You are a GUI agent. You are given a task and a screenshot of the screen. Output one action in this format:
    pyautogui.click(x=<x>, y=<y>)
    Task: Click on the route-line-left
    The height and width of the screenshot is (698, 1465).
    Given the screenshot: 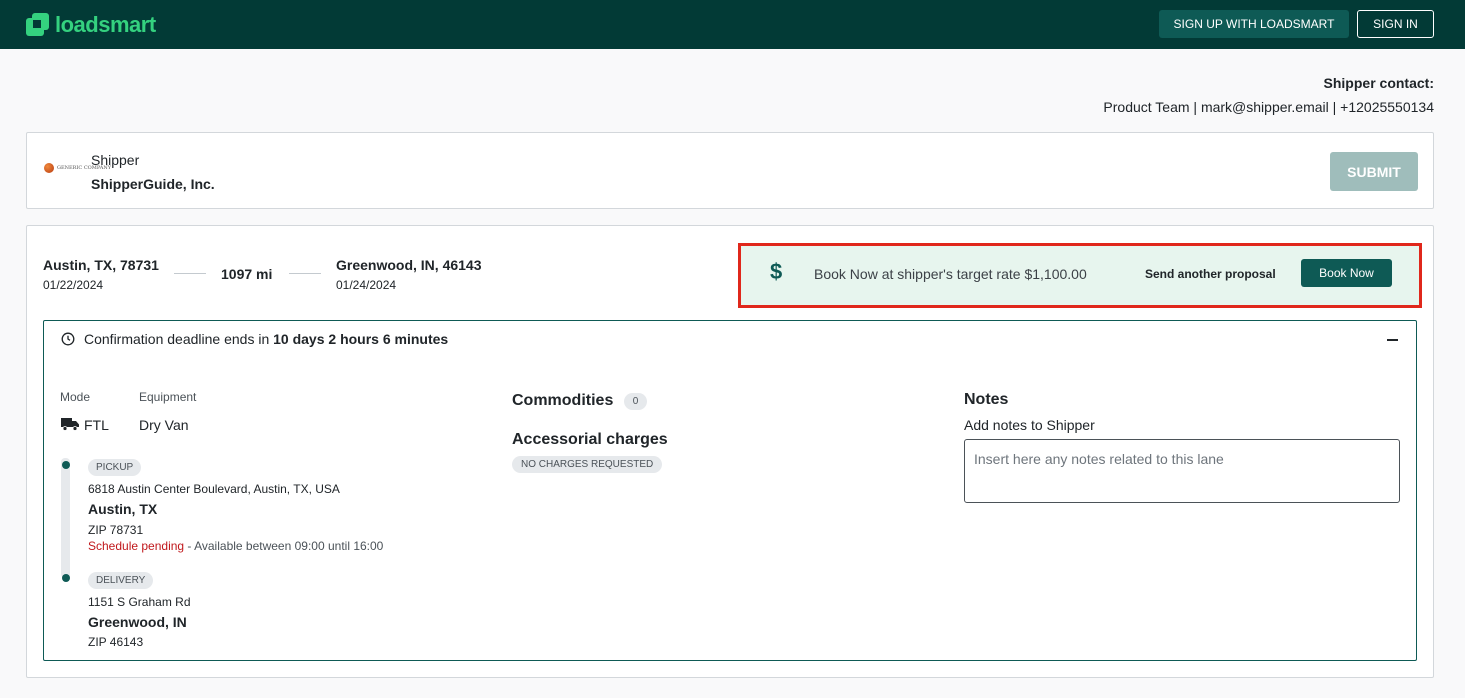 What is the action you would take?
    pyautogui.click(x=190, y=273)
    